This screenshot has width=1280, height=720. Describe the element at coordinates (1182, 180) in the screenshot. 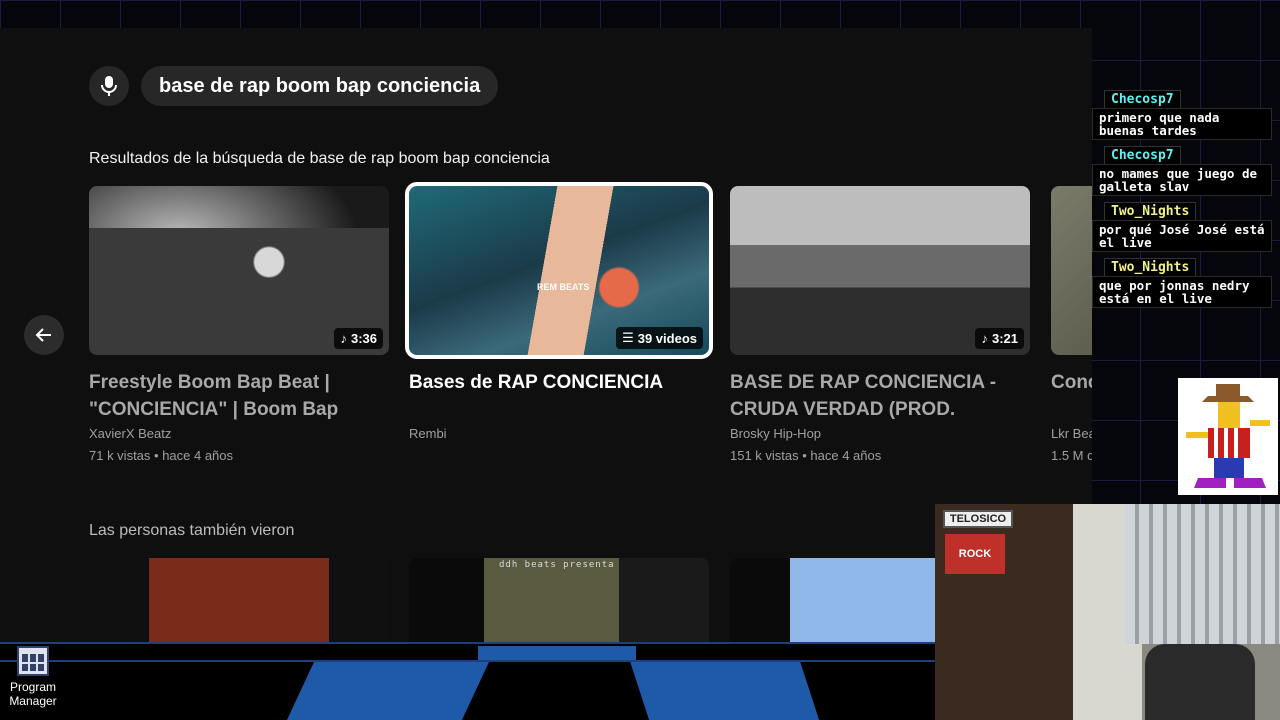

I see `chat-text: no mames que juego de galleta slav` at that location.